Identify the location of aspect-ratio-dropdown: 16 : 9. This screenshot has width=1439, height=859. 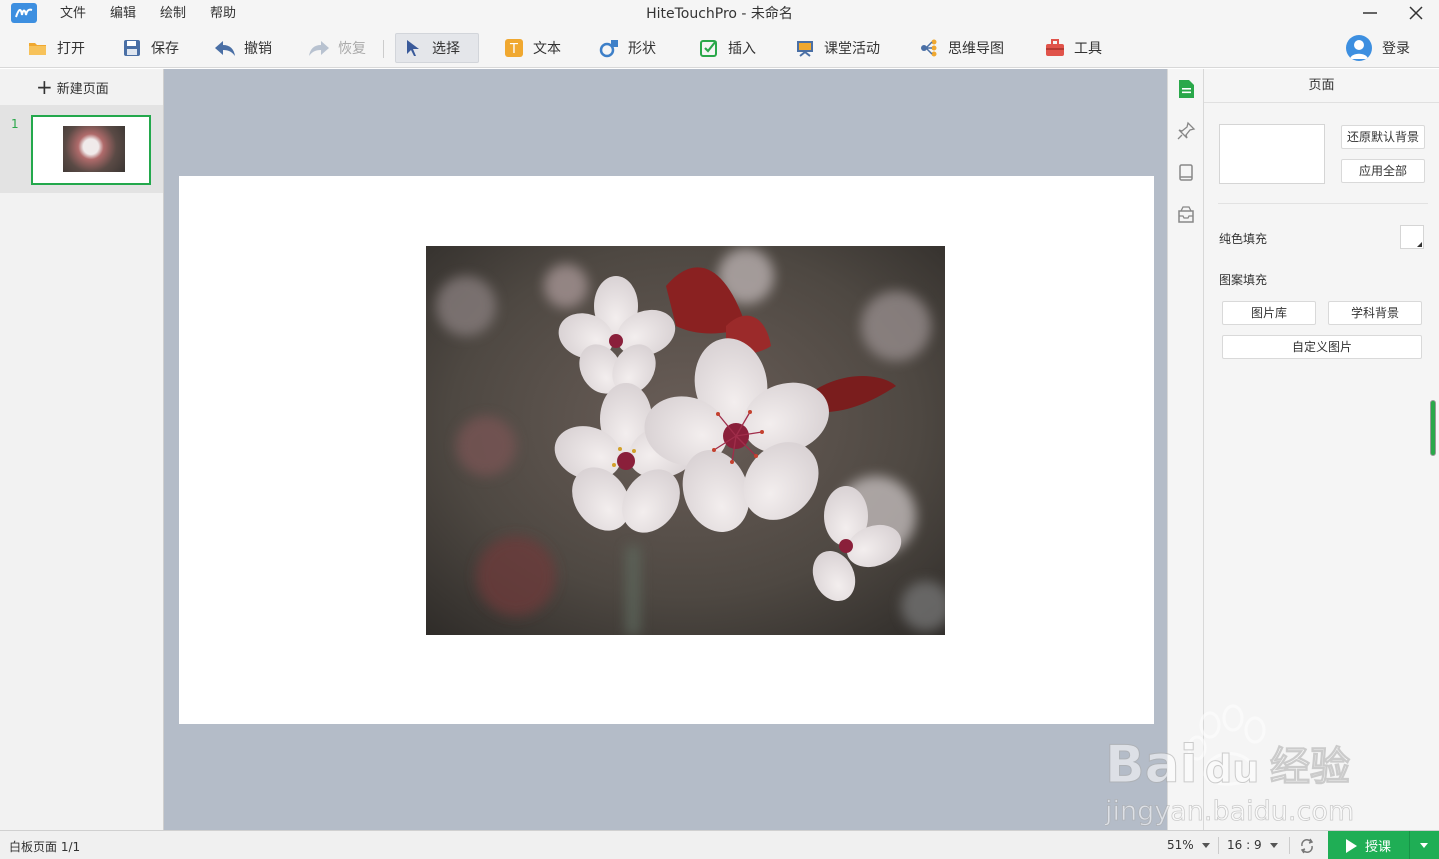
(1252, 845).